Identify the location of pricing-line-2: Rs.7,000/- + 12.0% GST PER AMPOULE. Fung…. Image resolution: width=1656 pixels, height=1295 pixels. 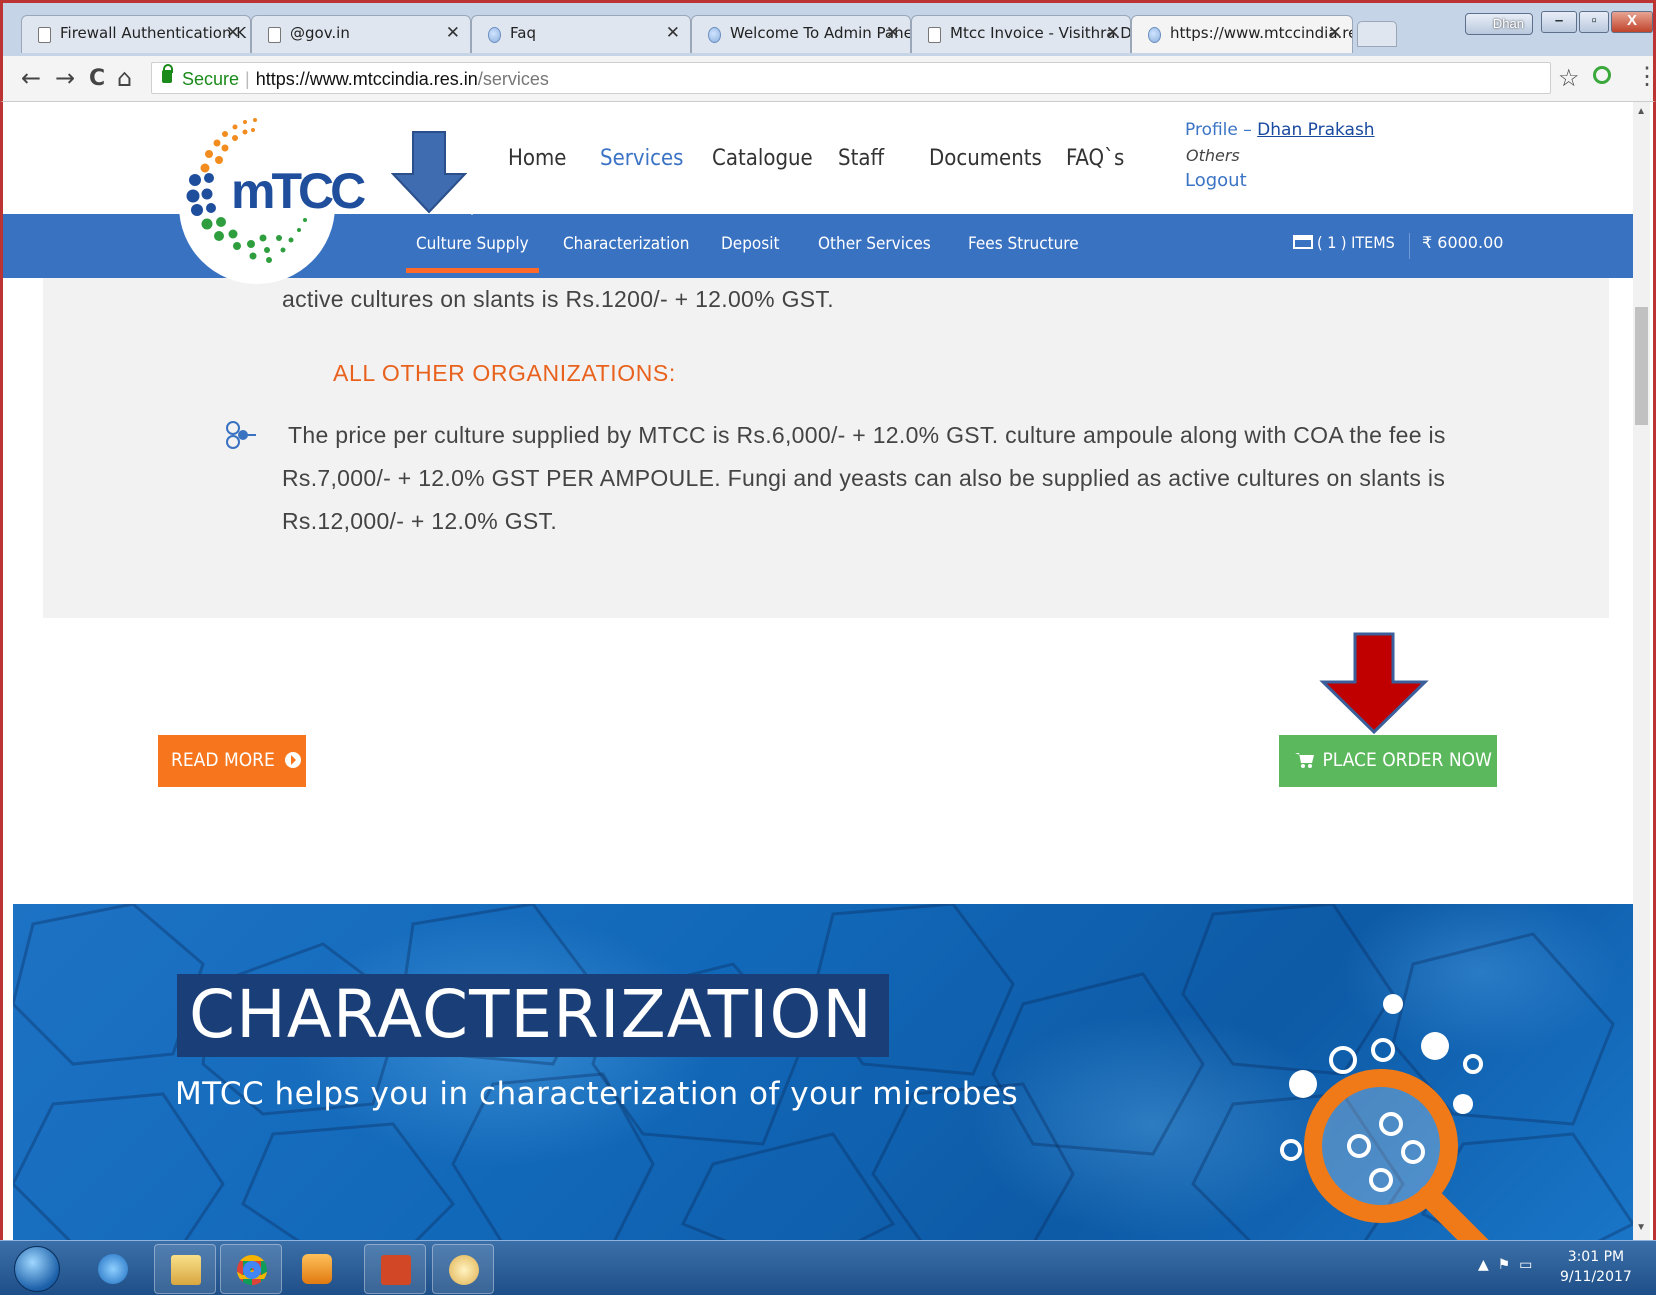
(864, 478).